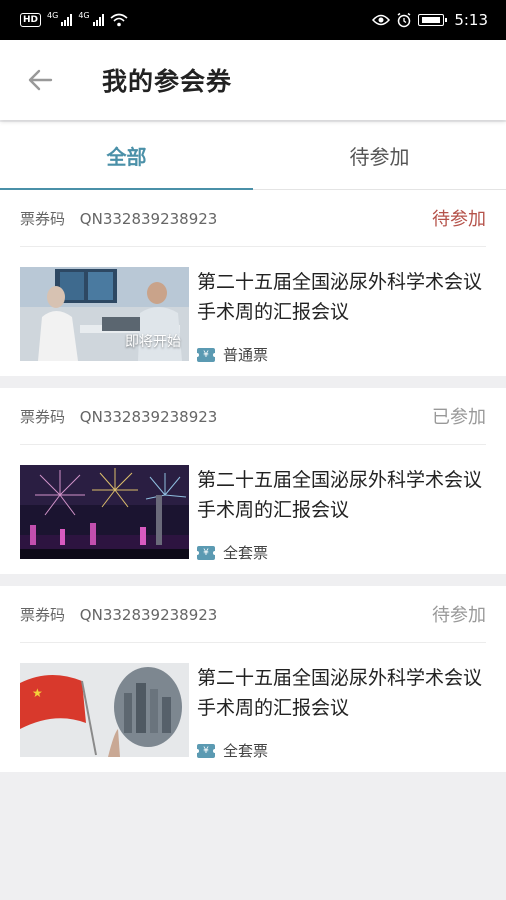  Describe the element at coordinates (74, 18) in the screenshot. I see `status-left: HD 4G 4G` at that location.